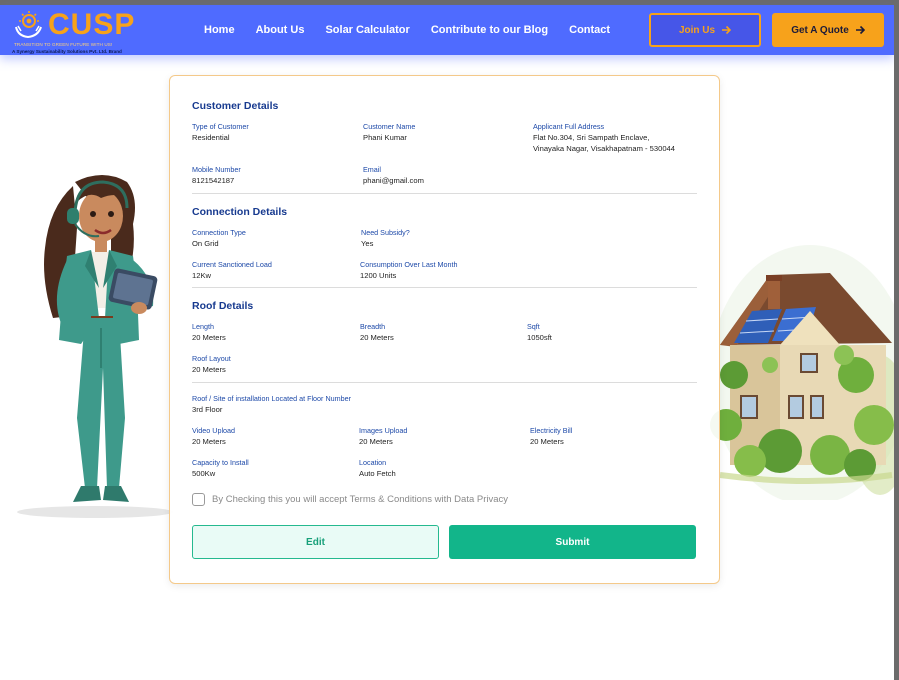 The width and height of the screenshot is (899, 680). Describe the element at coordinates (489, 30) in the screenshot. I see `nav-contribute-blog: Contribute to our Blog` at that location.